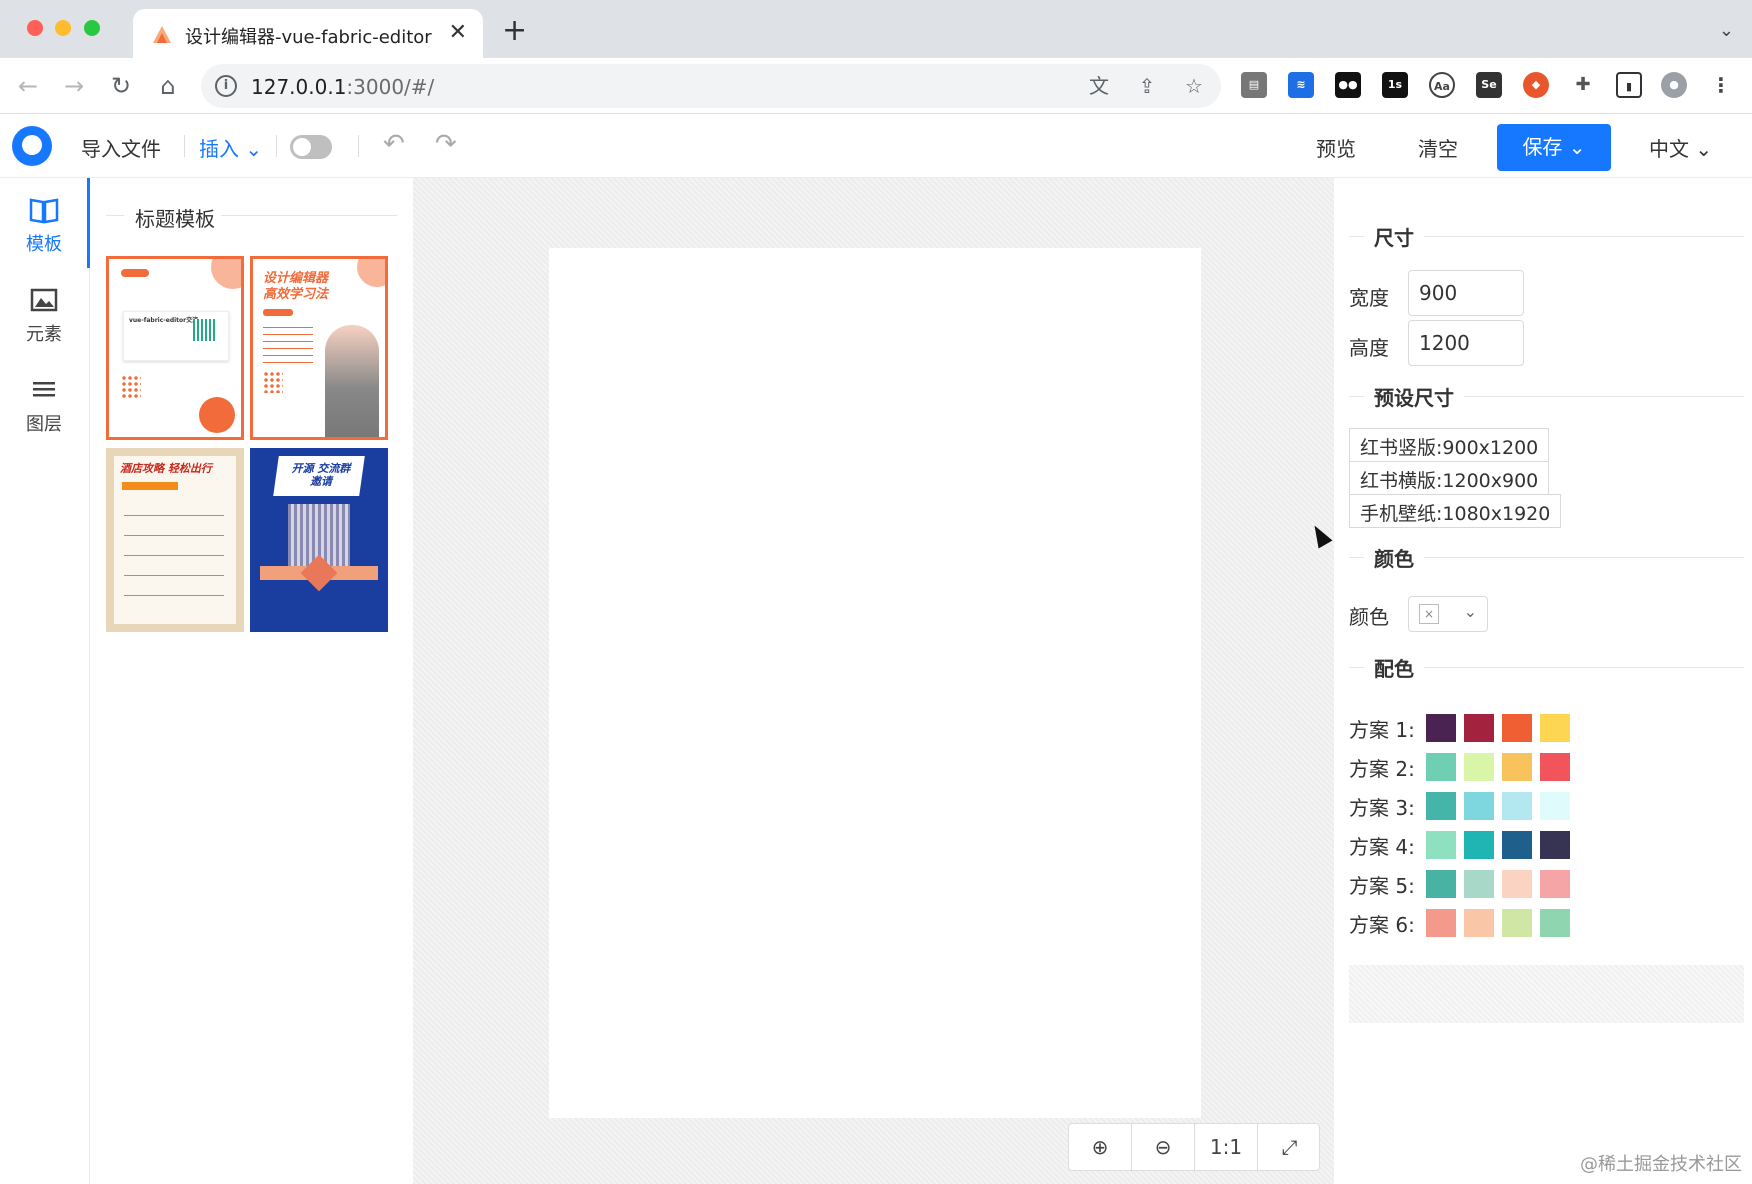 The height and width of the screenshot is (1184, 1752). I want to click on scheme-label: 方案 1:, so click(1382, 730).